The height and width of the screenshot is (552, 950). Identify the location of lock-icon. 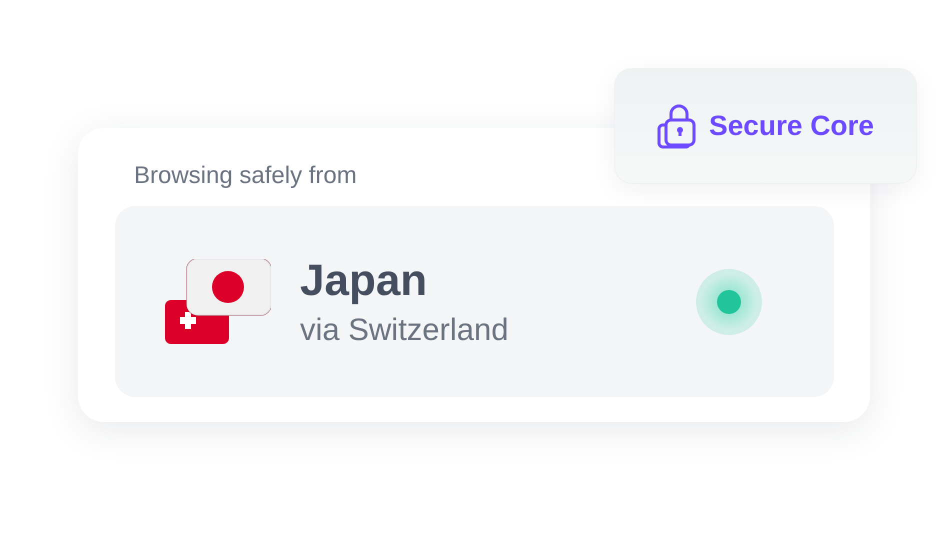
(677, 126).